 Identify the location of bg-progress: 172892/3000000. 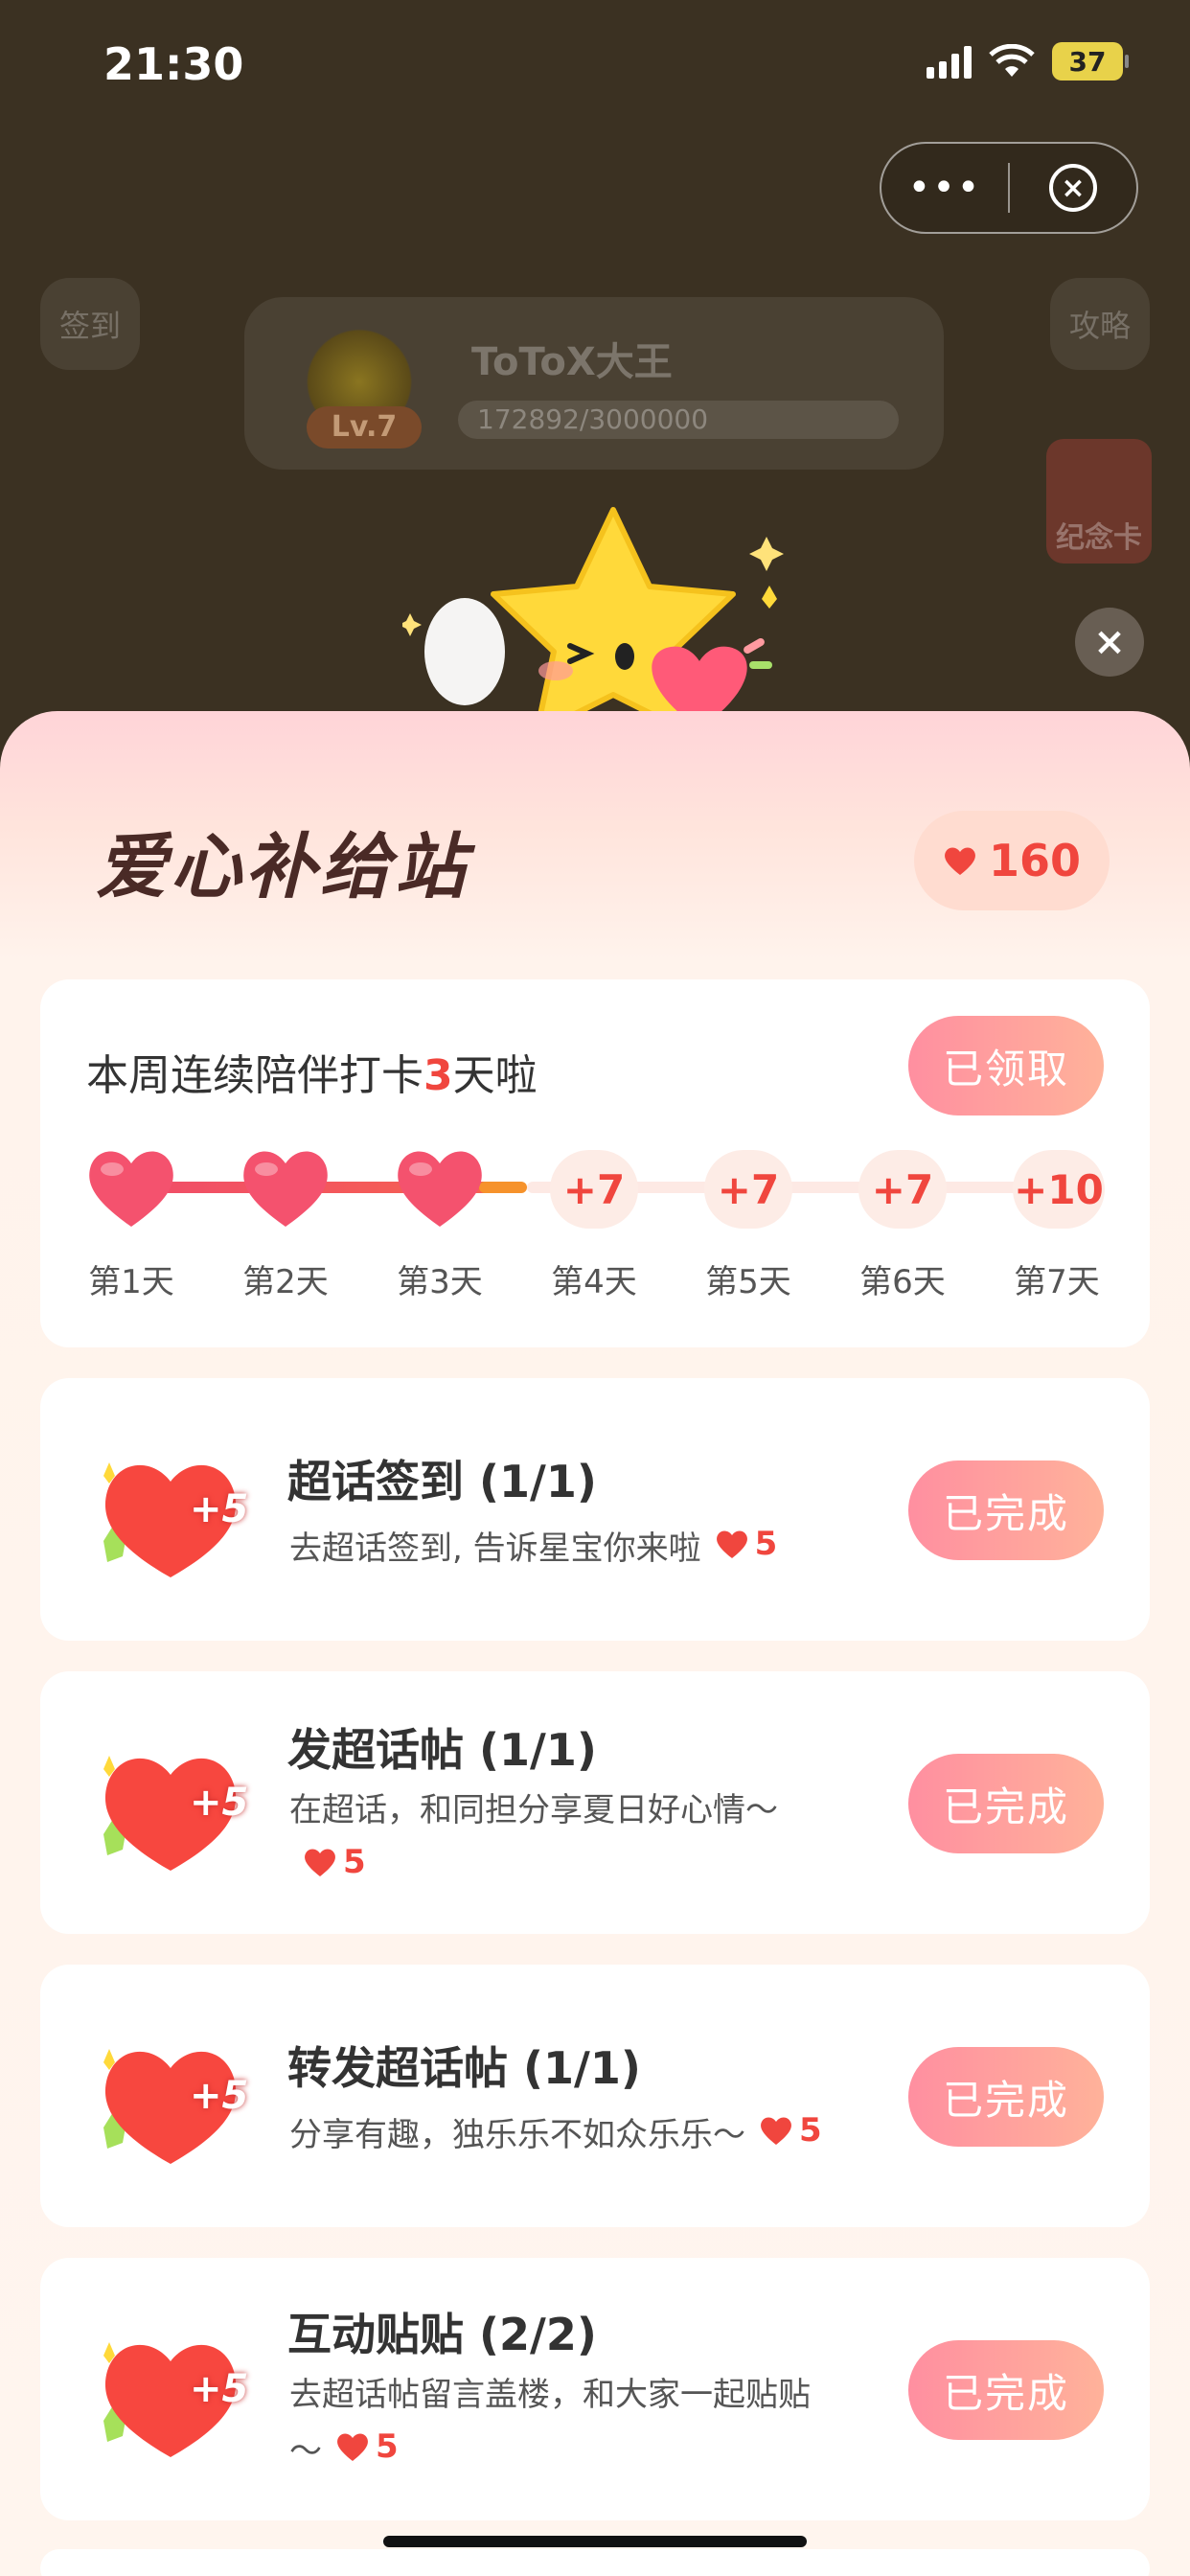
(679, 420).